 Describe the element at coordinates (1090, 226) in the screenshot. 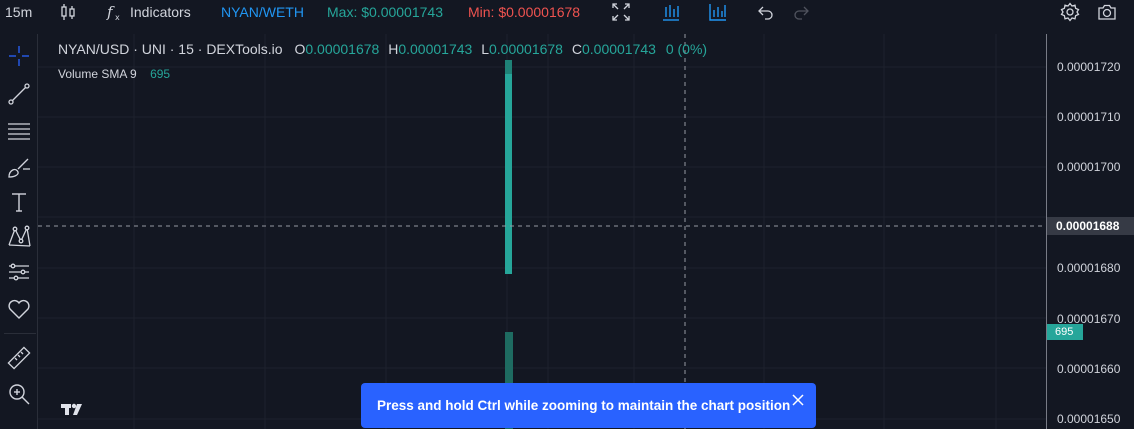

I see `crosshair-price-label: 0.00001688` at that location.